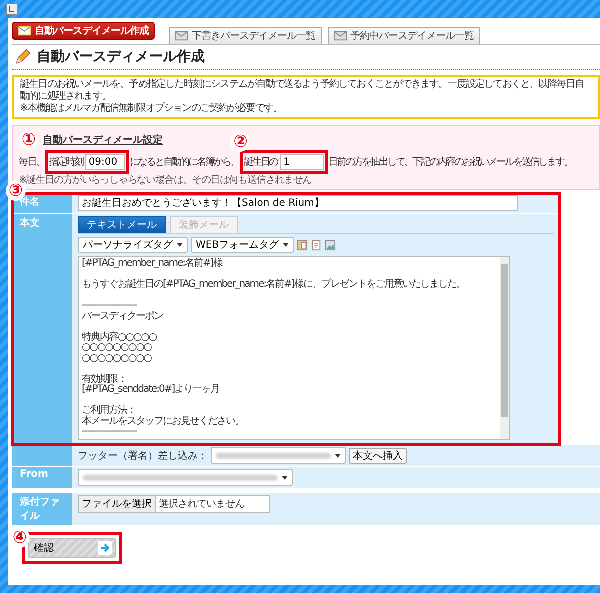 Image resolution: width=600 pixels, height=593 pixels. What do you see at coordinates (316, 245) in the screenshot?
I see `document-icon` at bounding box center [316, 245].